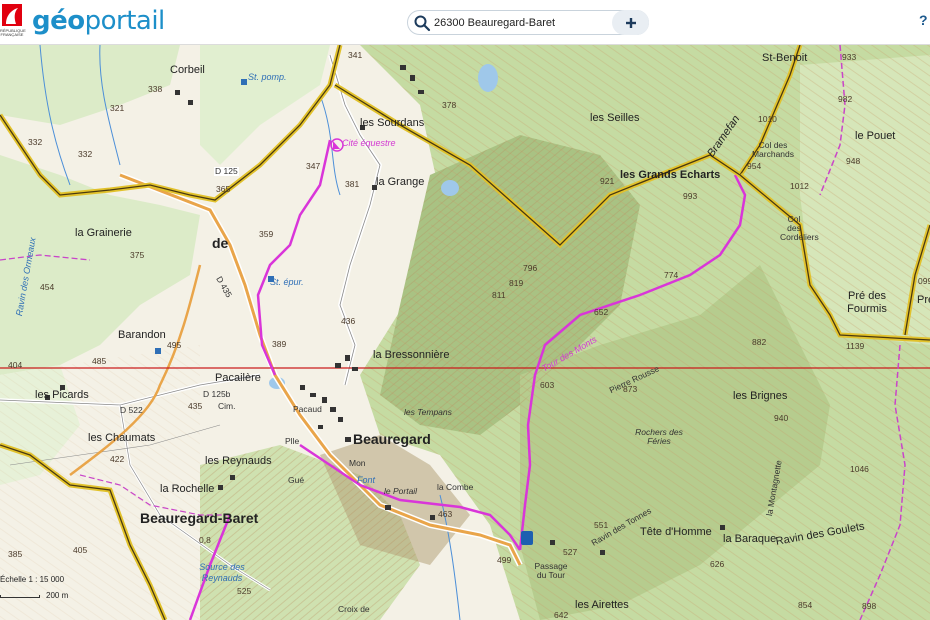 The image size is (930, 620). I want to click on place-label: Font, so click(366, 480).